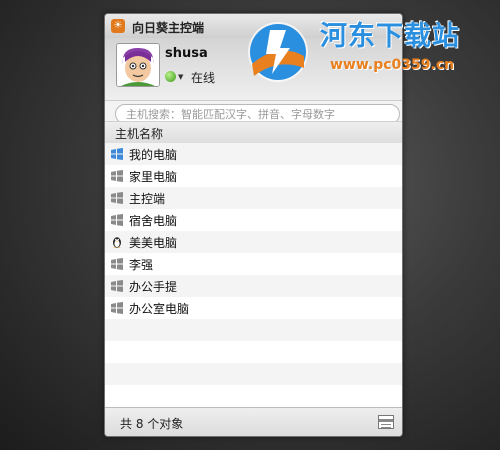 The height and width of the screenshot is (450, 500). What do you see at coordinates (153, 155) in the screenshot?
I see `host-name: 我的电脑` at bounding box center [153, 155].